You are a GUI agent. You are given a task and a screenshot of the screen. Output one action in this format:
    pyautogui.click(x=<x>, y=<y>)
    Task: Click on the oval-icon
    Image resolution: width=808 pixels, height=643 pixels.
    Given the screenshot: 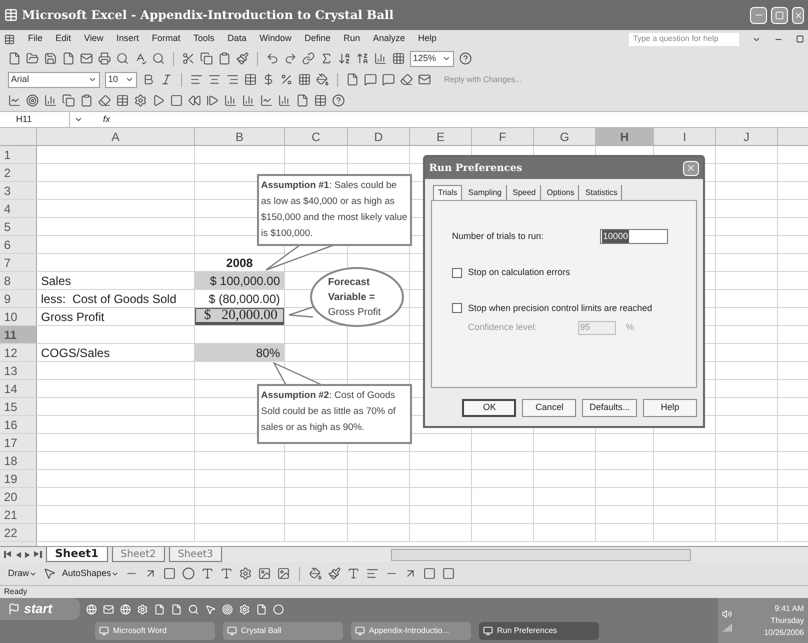 What is the action you would take?
    pyautogui.click(x=189, y=573)
    